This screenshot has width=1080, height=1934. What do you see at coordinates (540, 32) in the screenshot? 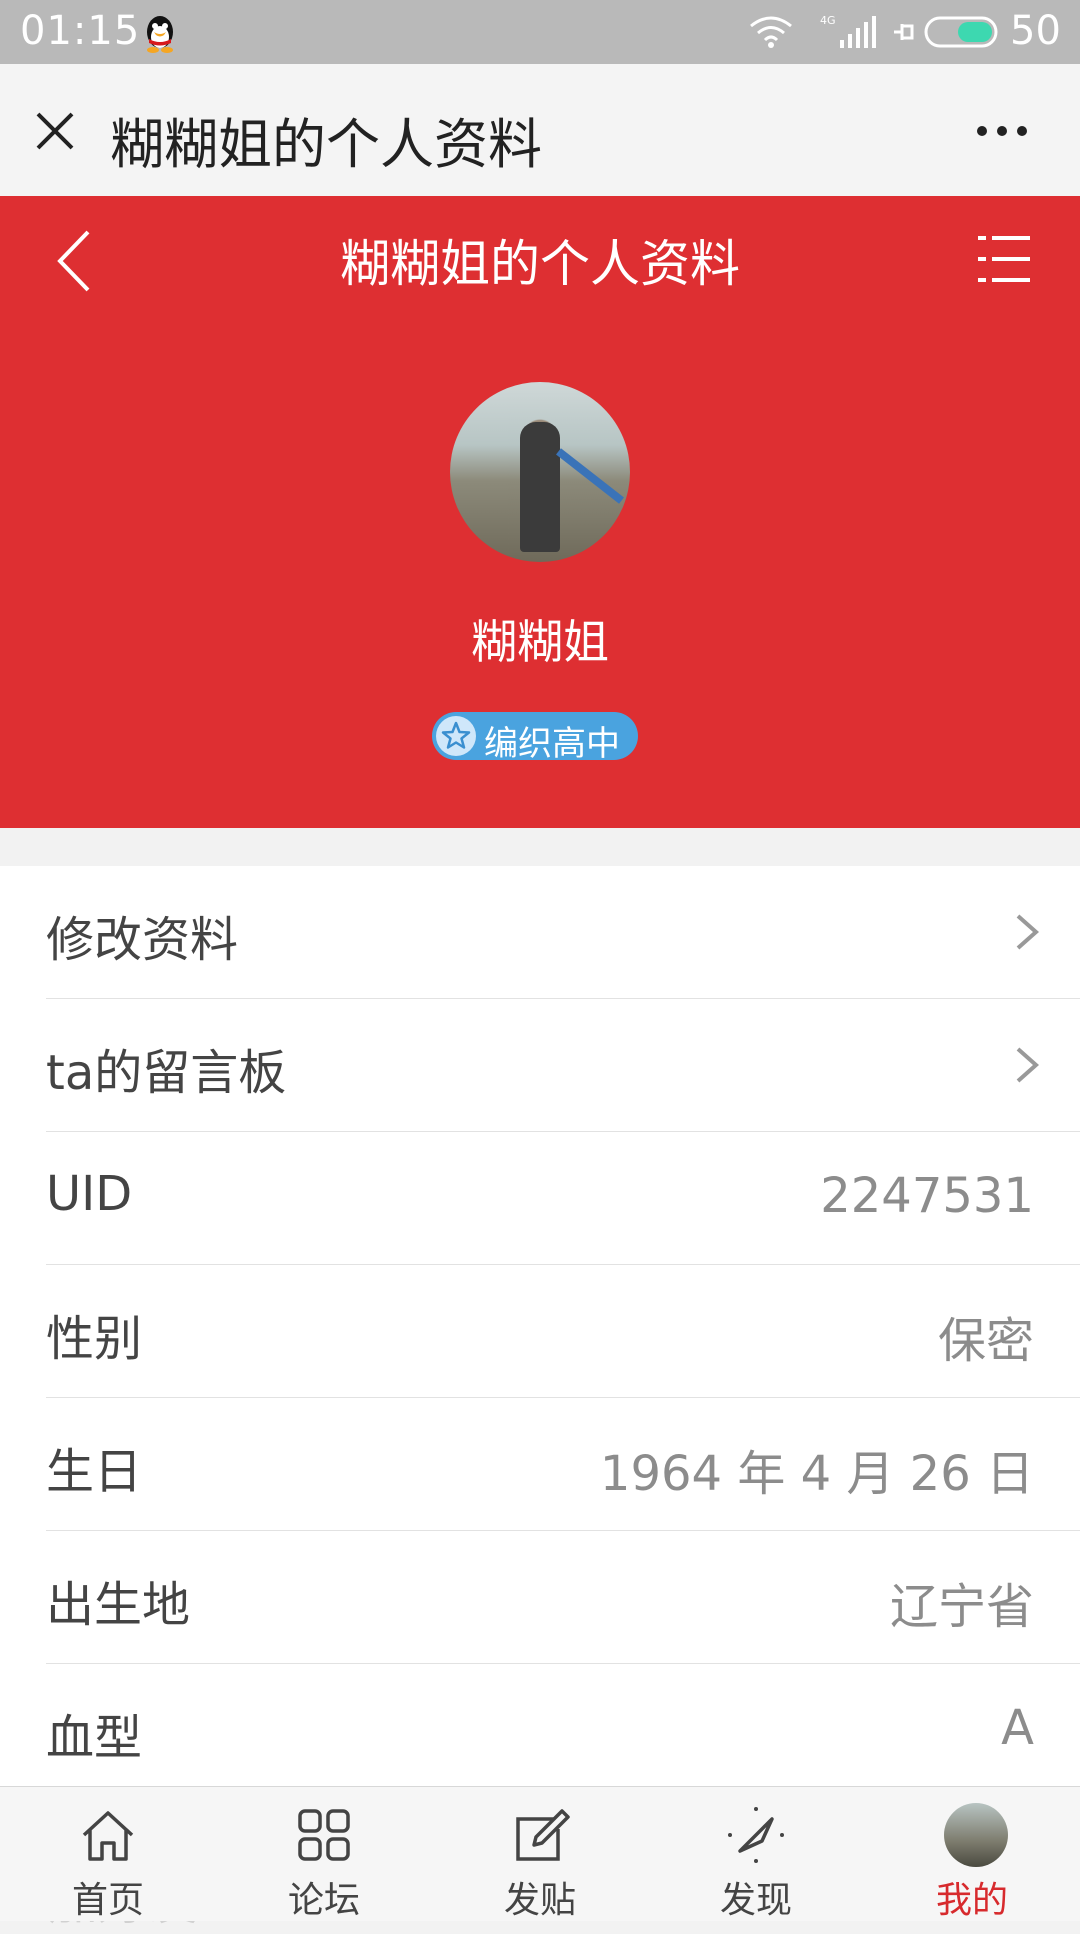
I see `status-bar: 01:15 4G 50` at bounding box center [540, 32].